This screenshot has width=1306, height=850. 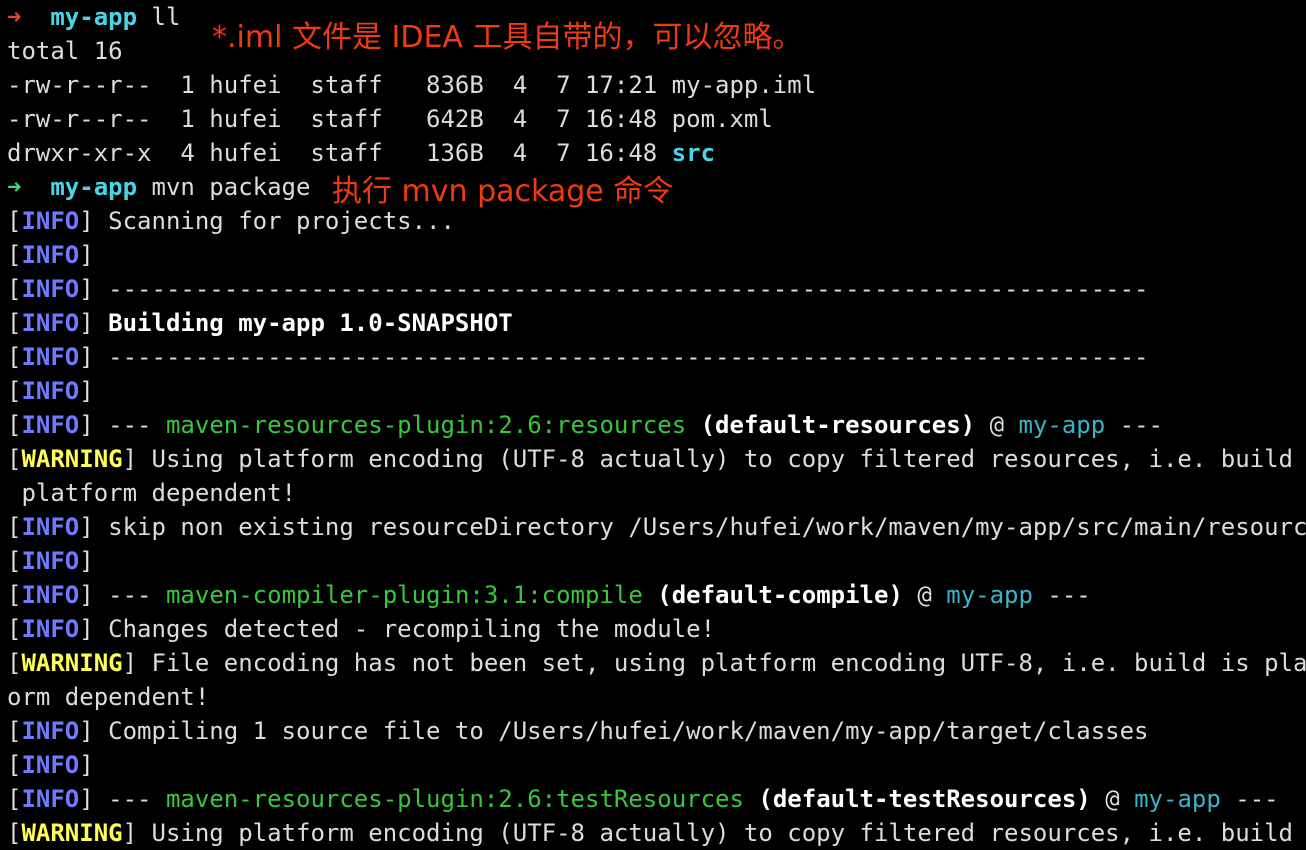 What do you see at coordinates (653, 323) in the screenshot?
I see `log-line: [INFO] Building my-app 1.0-SNAPSHOT` at bounding box center [653, 323].